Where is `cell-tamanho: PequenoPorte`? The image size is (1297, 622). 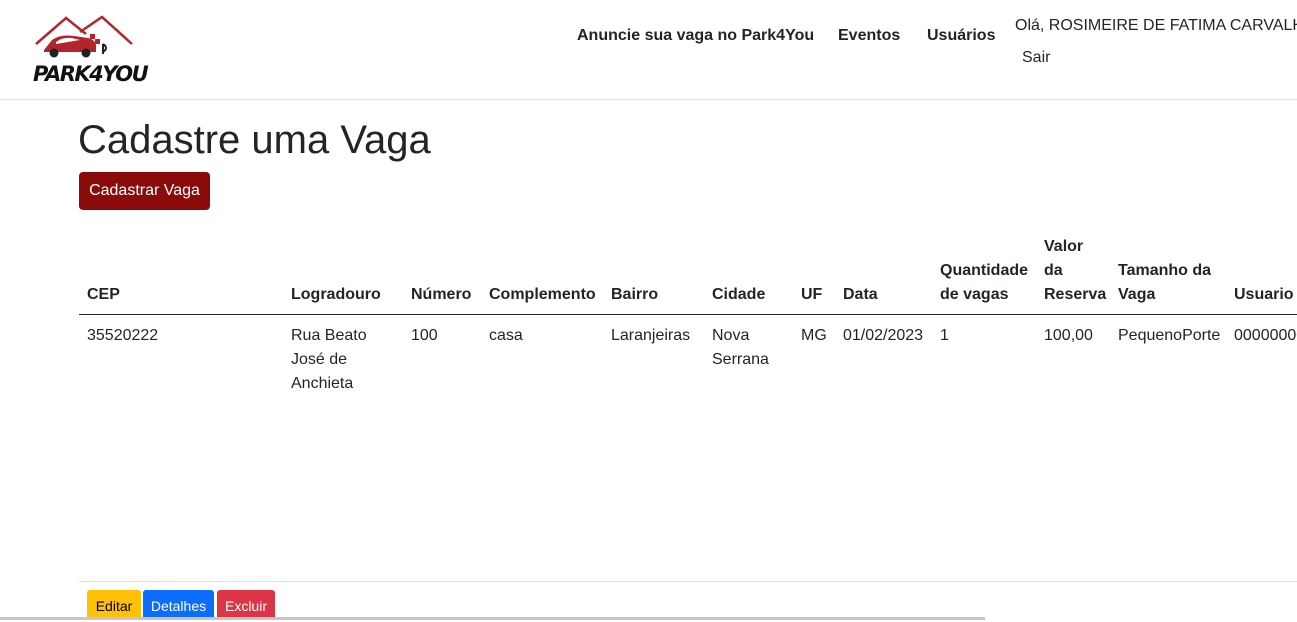
cell-tamanho: PequenoPorte is located at coordinates (1169, 335).